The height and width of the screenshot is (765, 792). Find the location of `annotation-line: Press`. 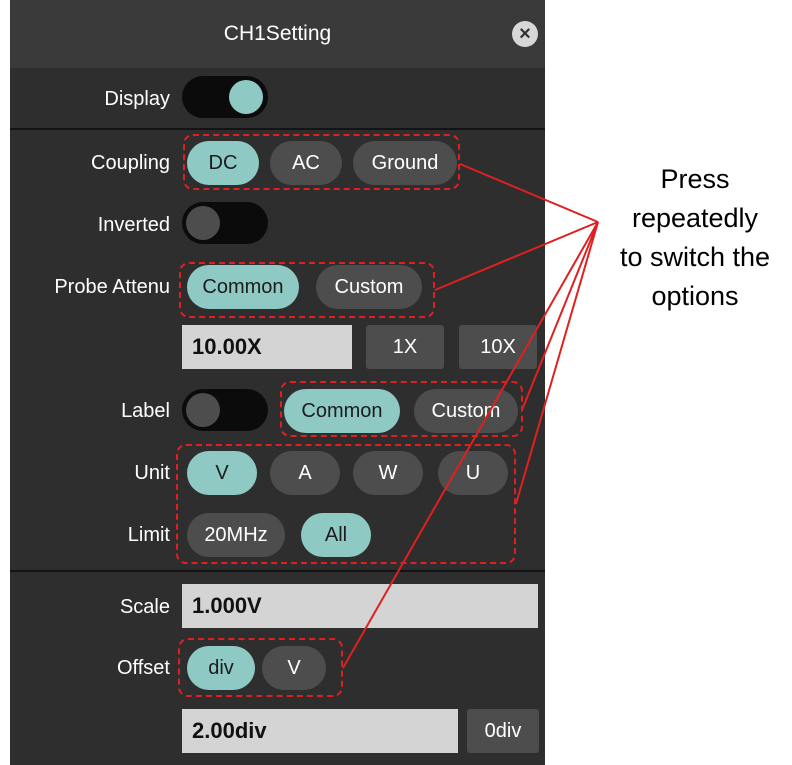

annotation-line: Press is located at coordinates (695, 179).